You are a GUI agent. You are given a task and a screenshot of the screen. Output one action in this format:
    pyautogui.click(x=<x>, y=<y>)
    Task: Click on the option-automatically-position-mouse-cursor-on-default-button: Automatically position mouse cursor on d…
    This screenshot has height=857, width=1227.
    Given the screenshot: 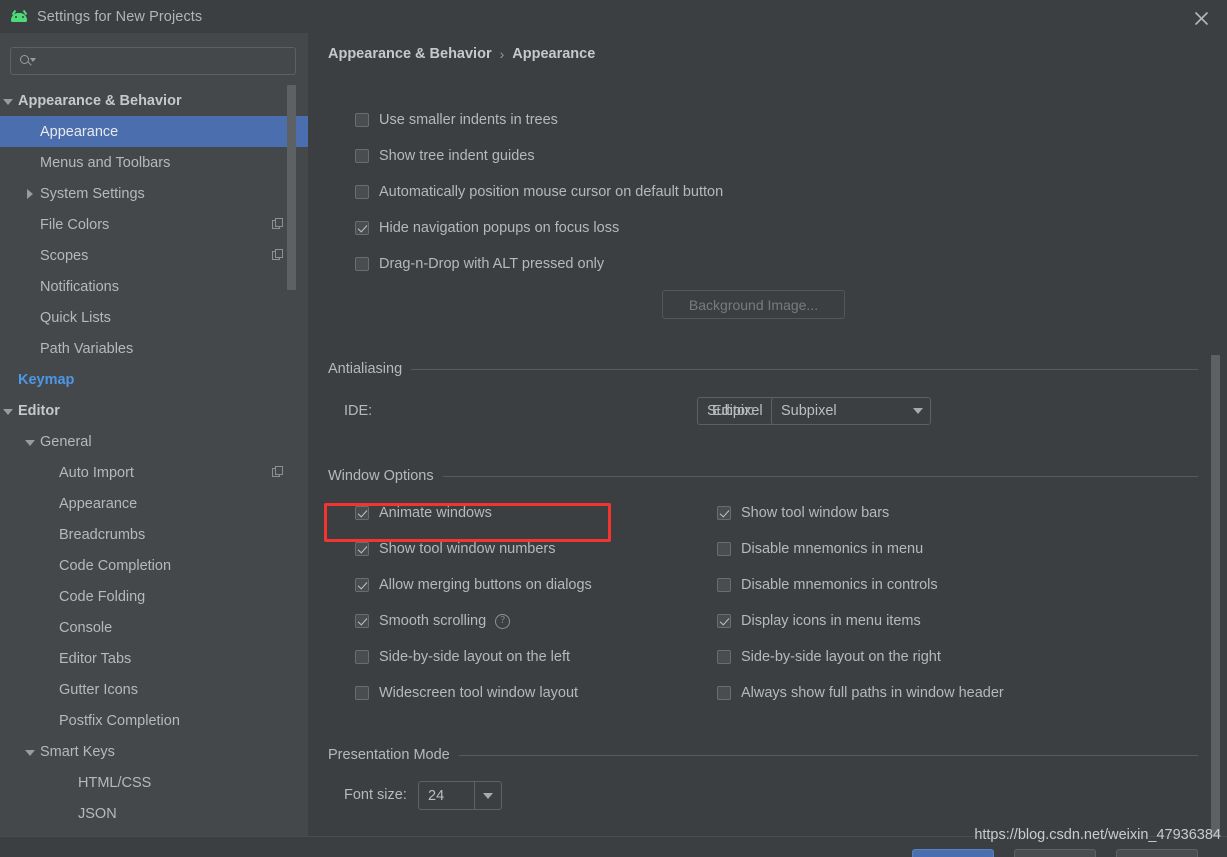 What is the action you would take?
    pyautogui.click(x=539, y=192)
    